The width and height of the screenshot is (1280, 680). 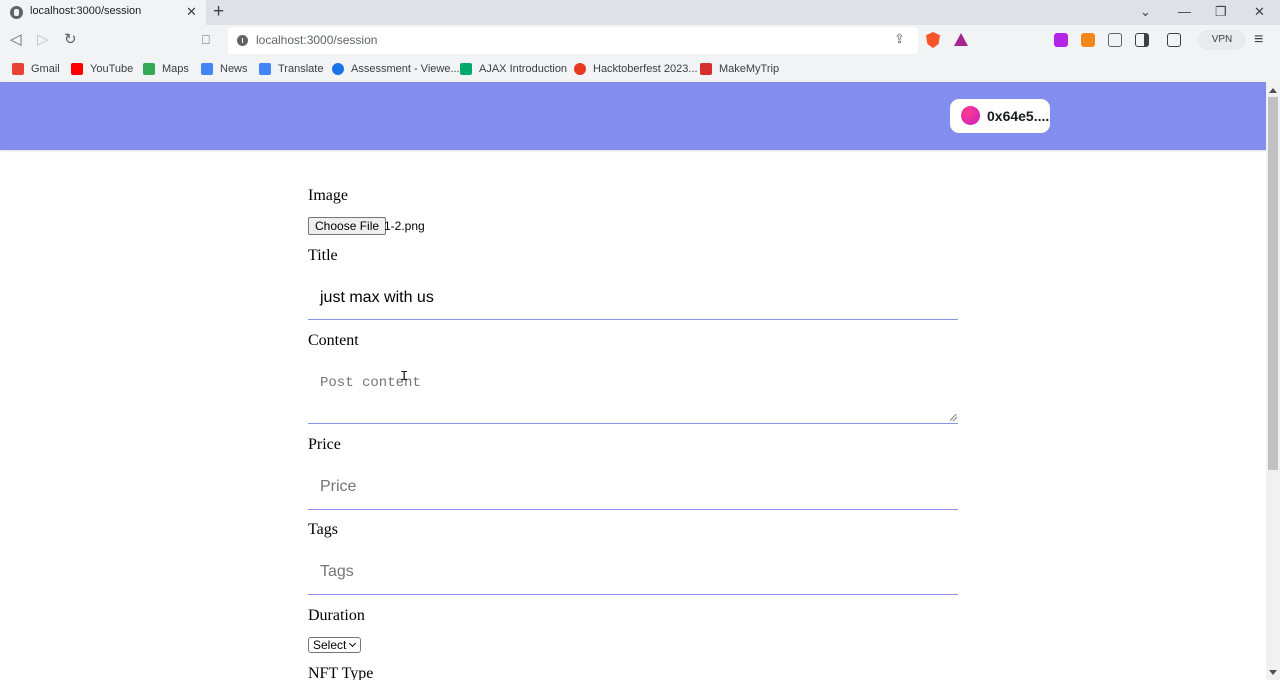 What do you see at coordinates (175, 69) in the screenshot?
I see `bookmark-label: Maps` at bounding box center [175, 69].